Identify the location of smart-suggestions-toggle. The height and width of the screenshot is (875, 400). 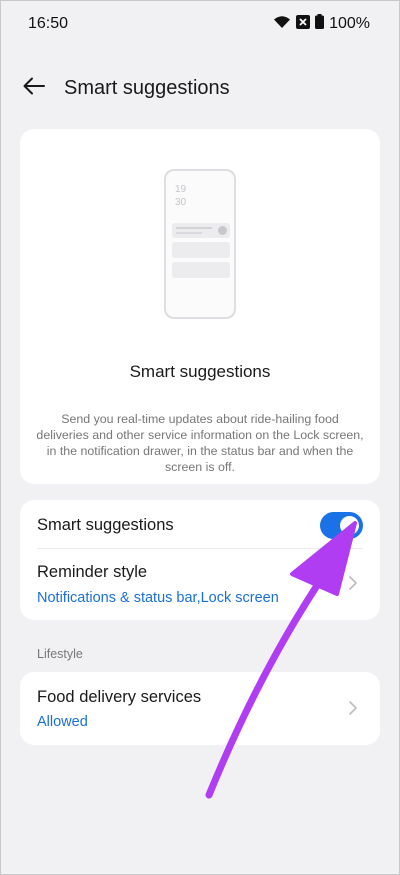
(341, 525).